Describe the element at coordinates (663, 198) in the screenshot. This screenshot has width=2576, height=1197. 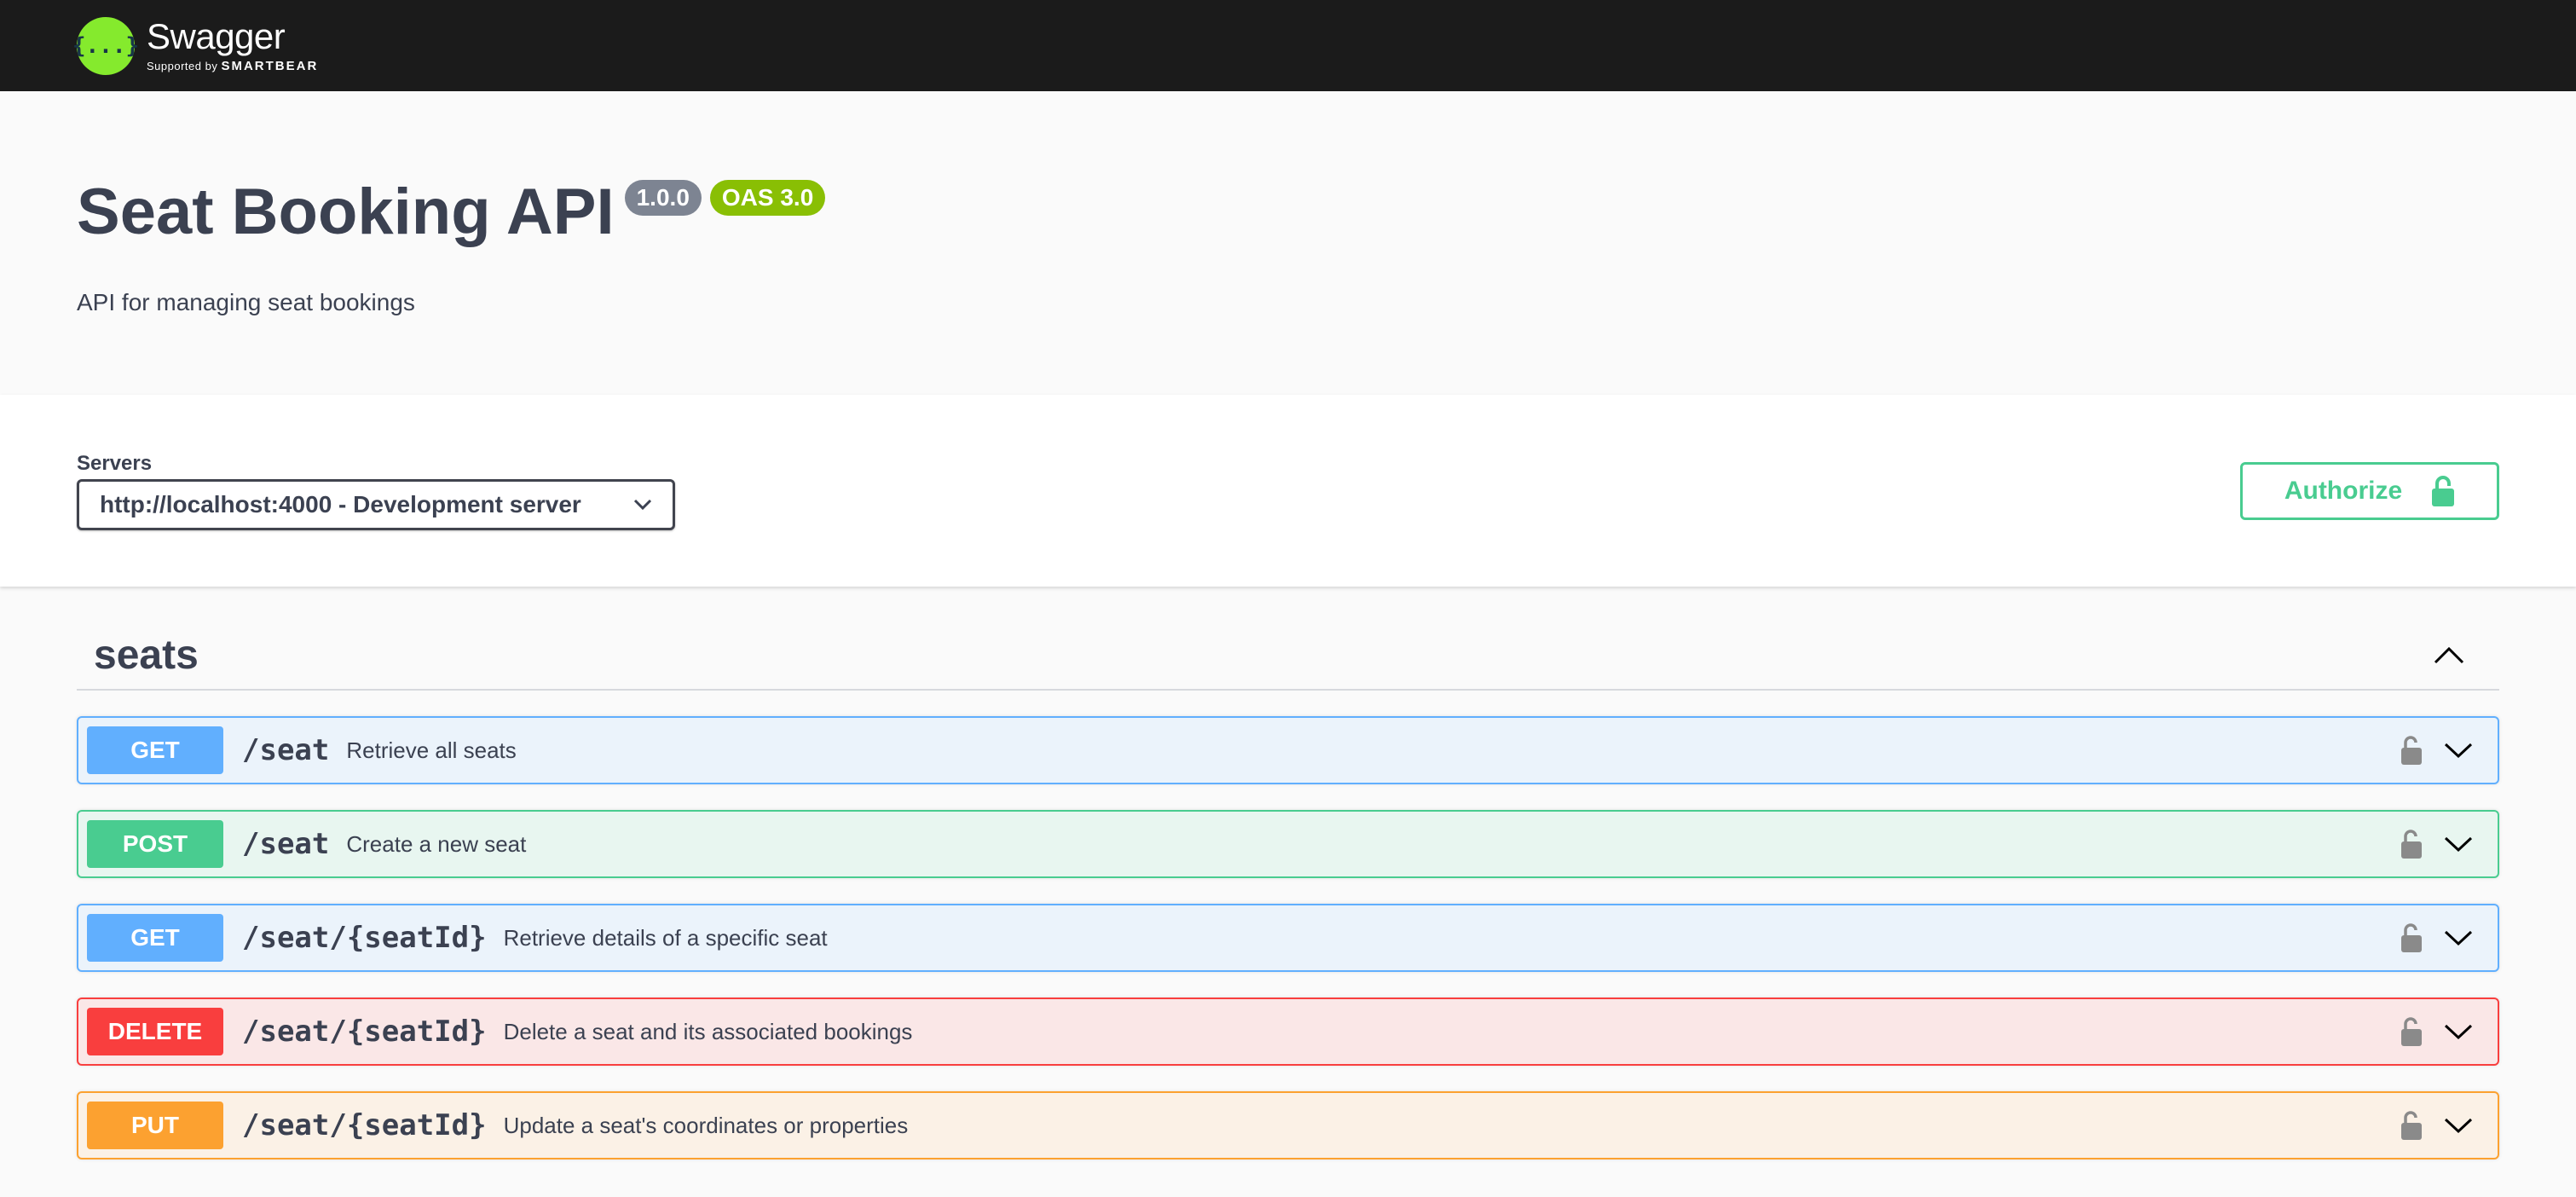
I see `version-badge: 1.0.0` at that location.